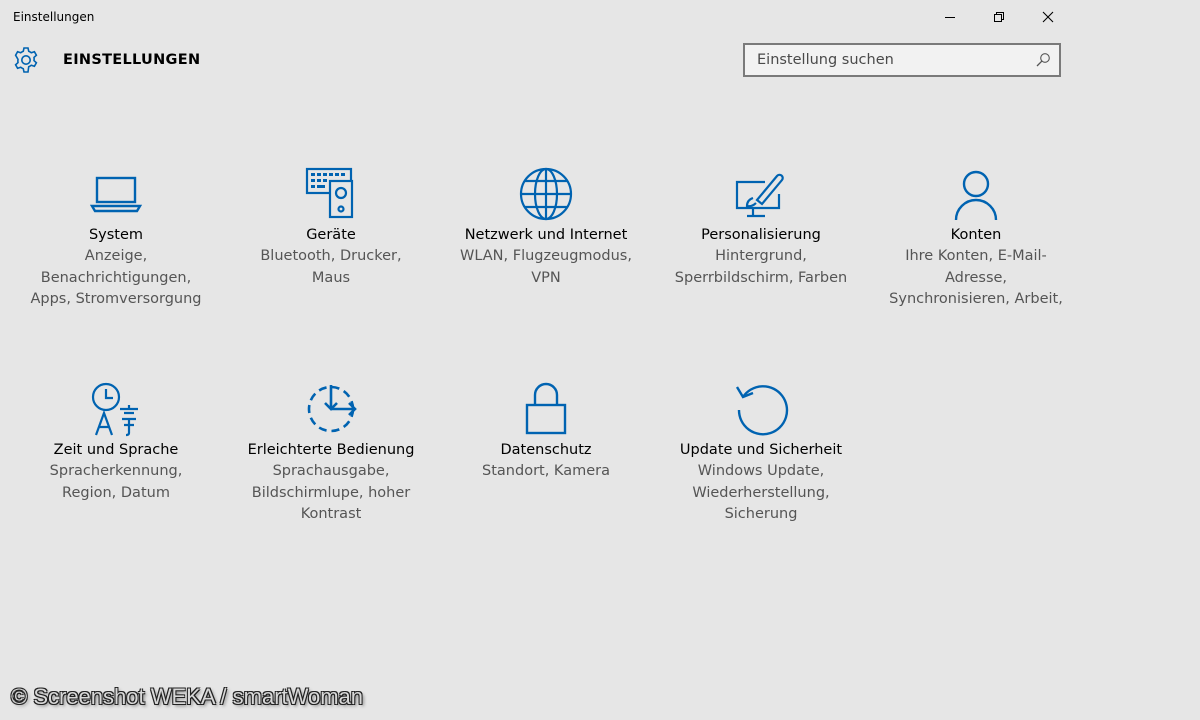 The image size is (1200, 720). I want to click on category-privacy: Datenschutz Standort, Kamera, so click(546, 430).